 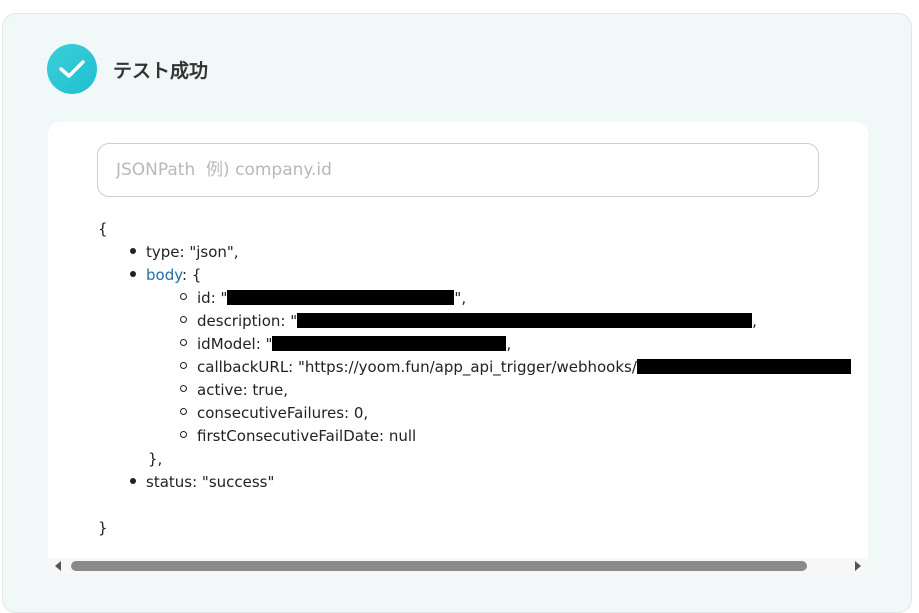 What do you see at coordinates (103, 229) in the screenshot?
I see `json-open-brace: {` at bounding box center [103, 229].